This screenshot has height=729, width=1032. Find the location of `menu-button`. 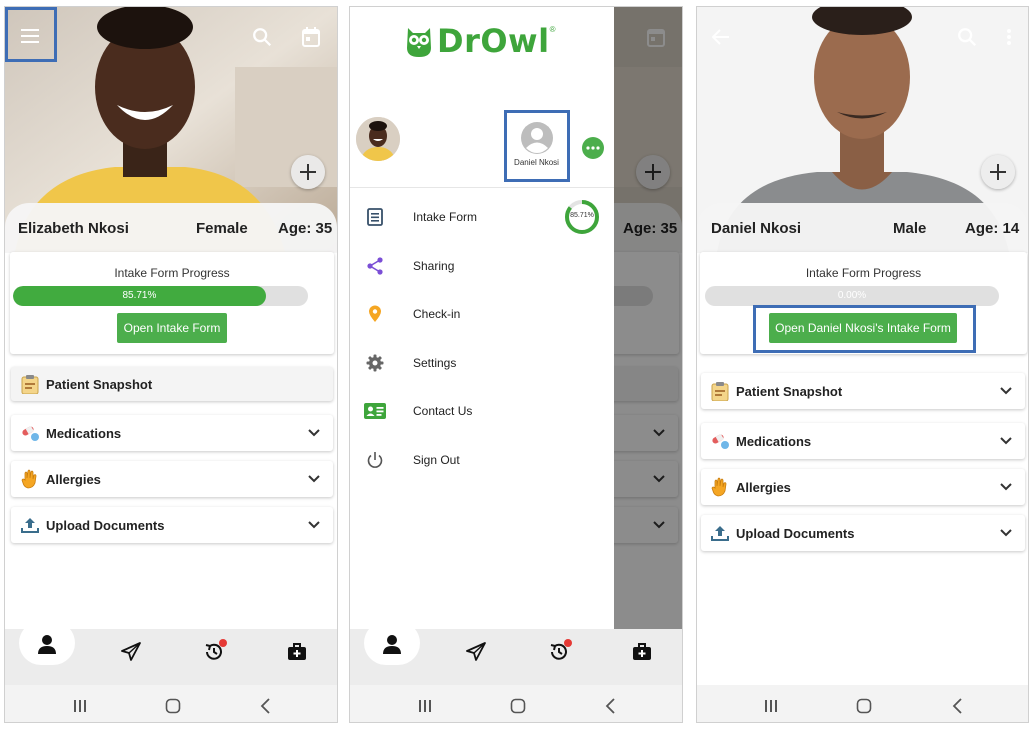

menu-button is located at coordinates (30, 36).